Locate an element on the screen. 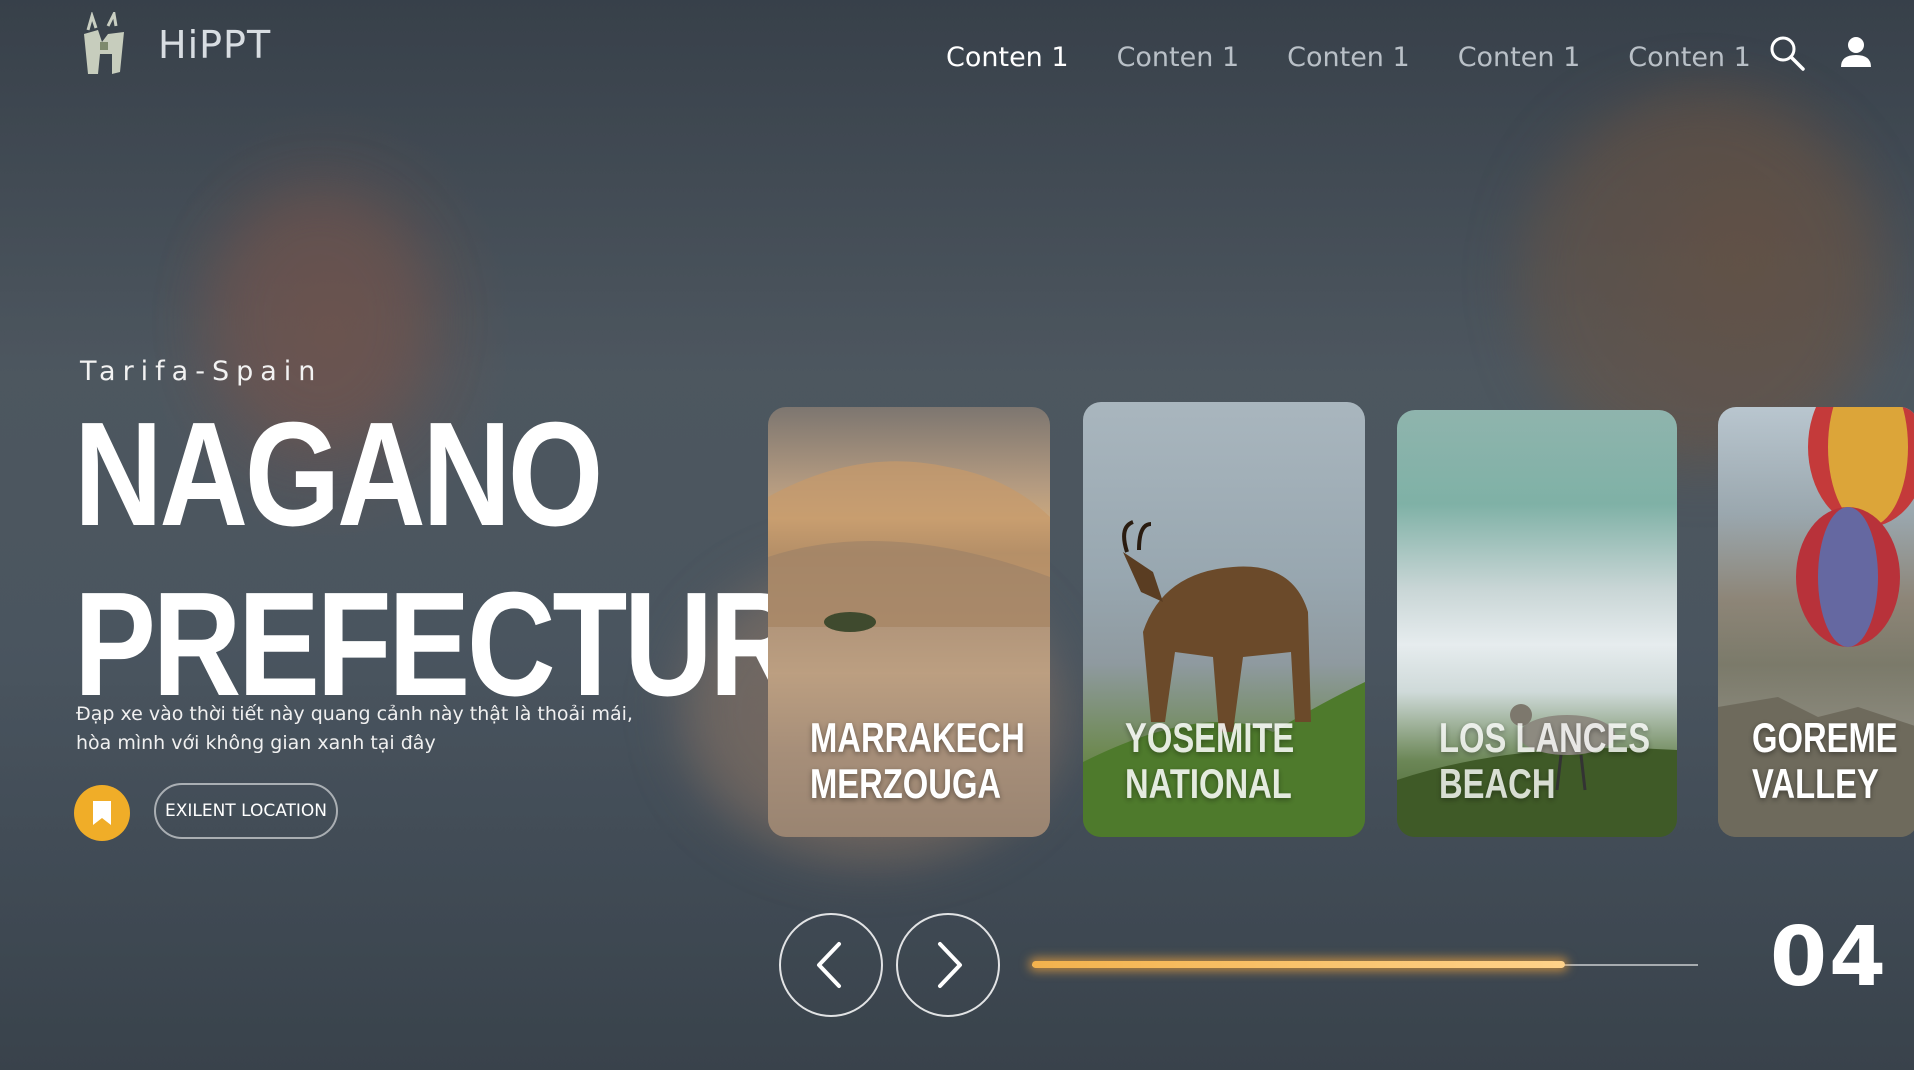 The image size is (1914, 1070). nav-item-3: Conten 1 is located at coordinates (1348, 57).